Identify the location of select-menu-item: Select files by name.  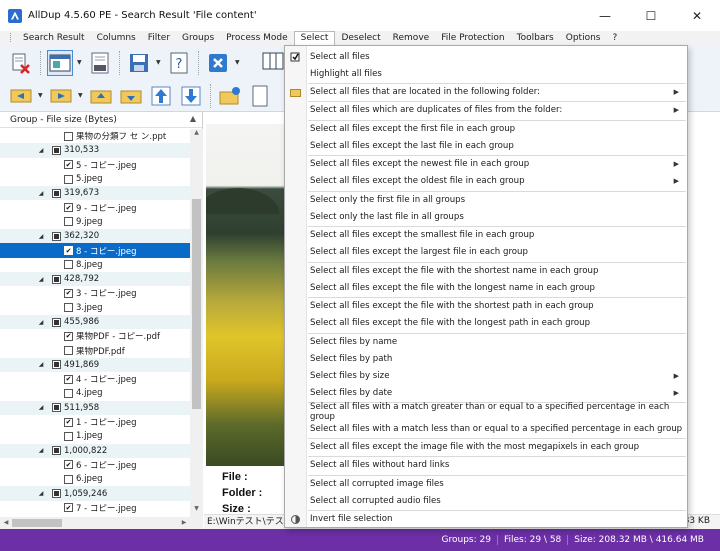
(486, 341).